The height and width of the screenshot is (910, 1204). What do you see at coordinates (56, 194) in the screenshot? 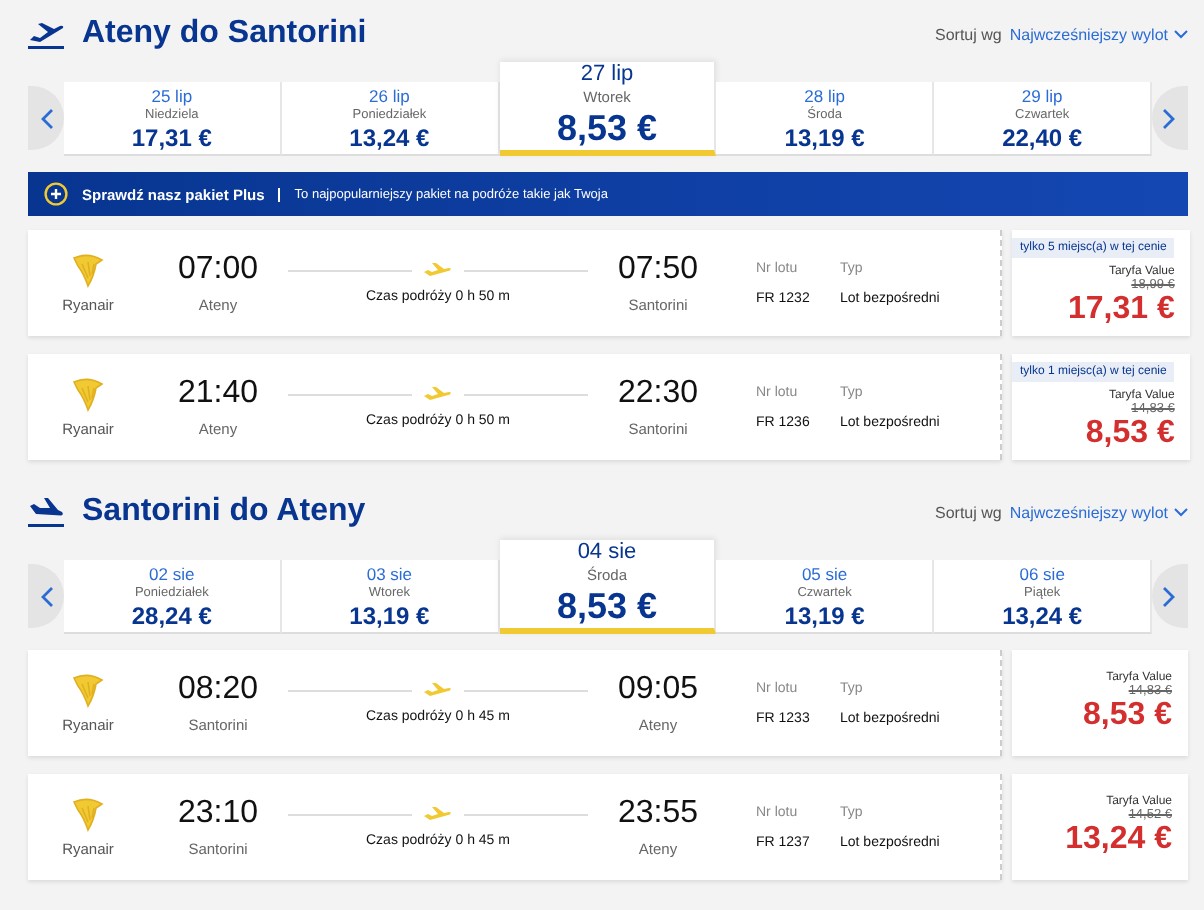
I see `plus-icon` at bounding box center [56, 194].